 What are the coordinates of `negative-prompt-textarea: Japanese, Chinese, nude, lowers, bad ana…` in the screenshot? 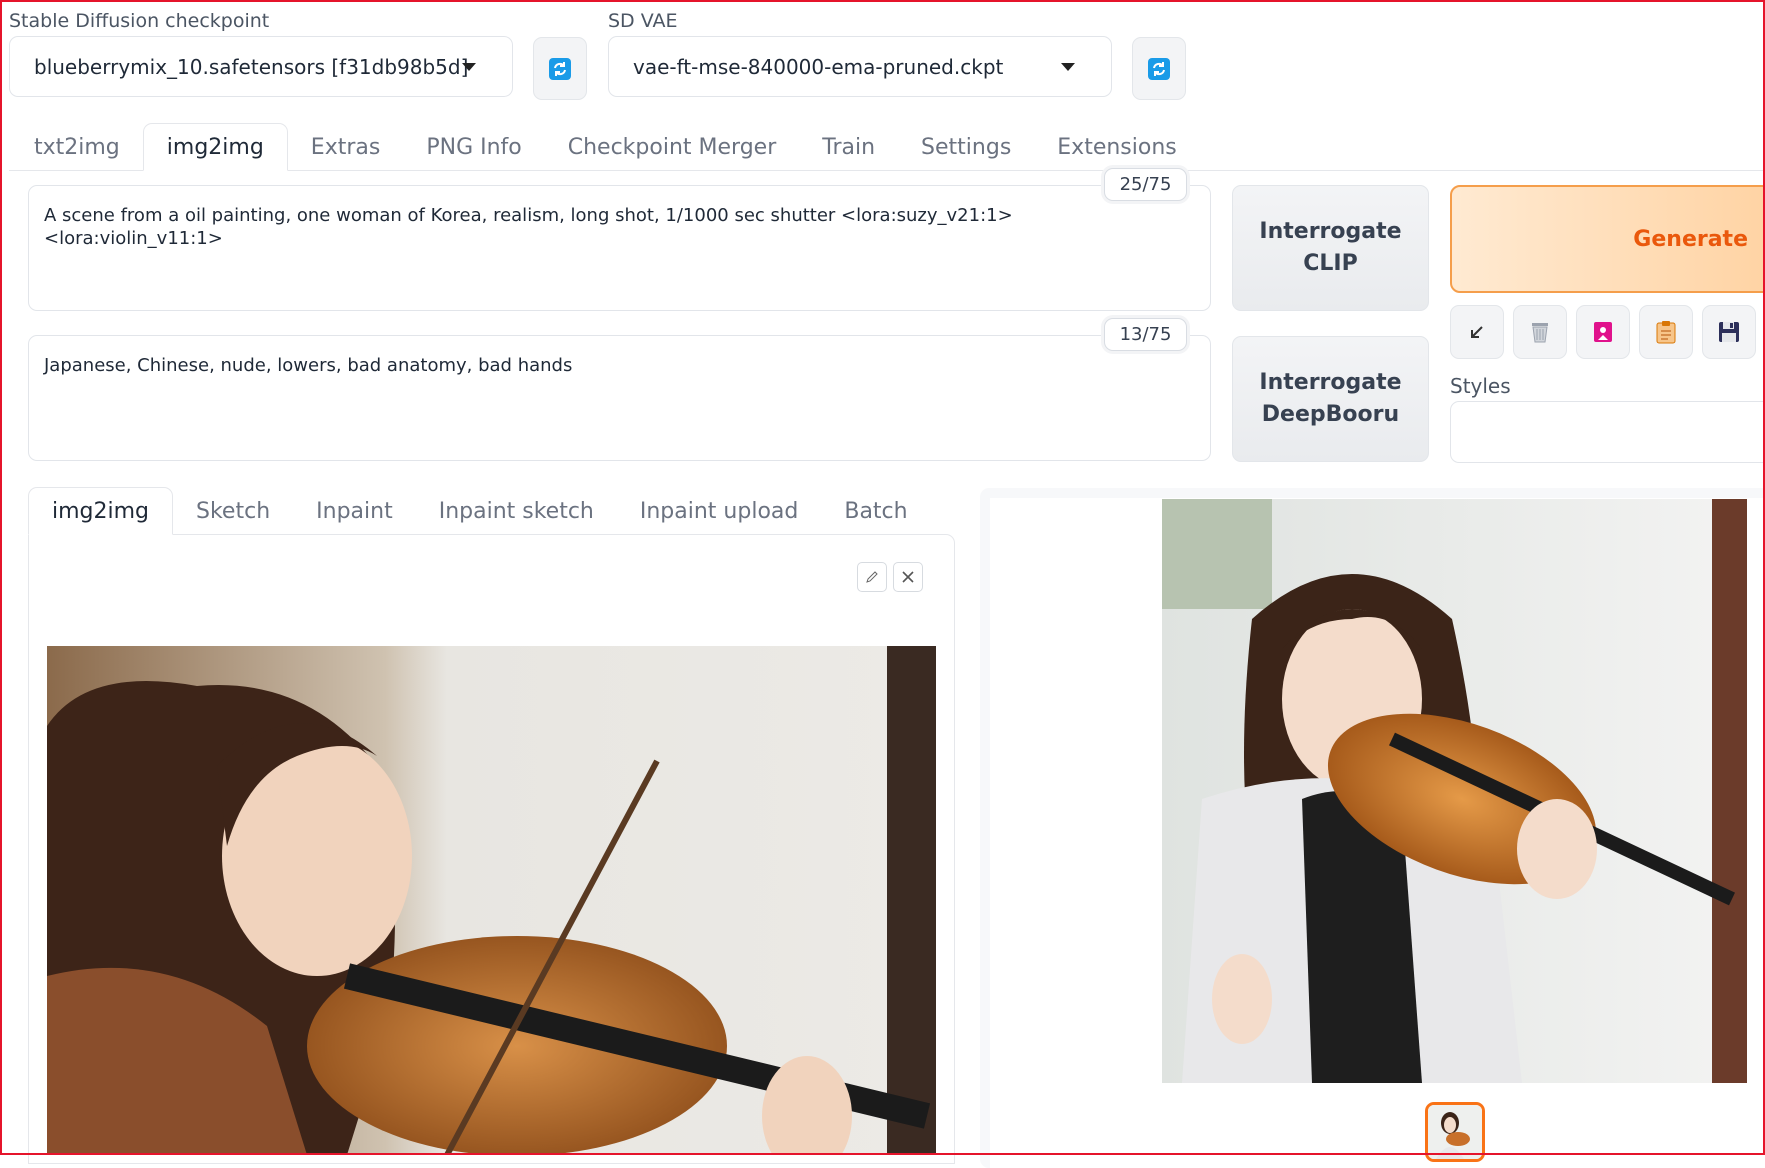 It's located at (619, 398).